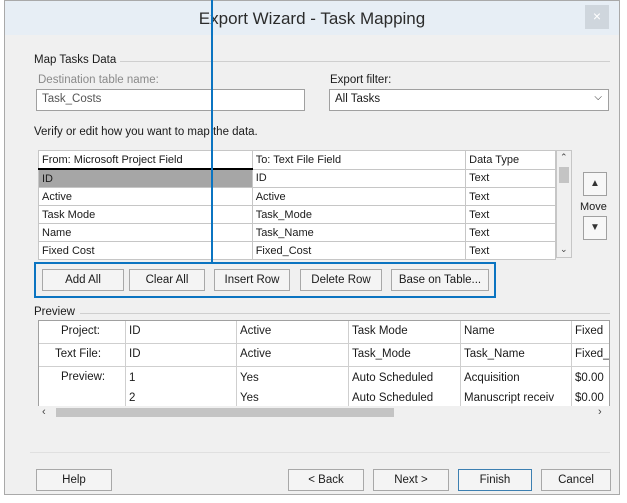 This screenshot has width=627, height=503. Describe the element at coordinates (380, 331) in the screenshot. I see `preview-cell: Task Mode` at that location.